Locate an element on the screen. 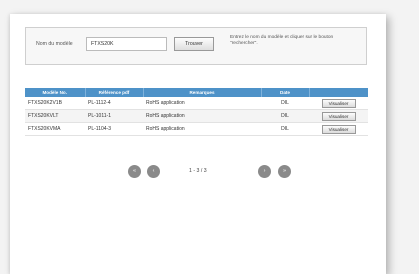 The height and width of the screenshot is (274, 419). reference-cell: PL-1104-3 is located at coordinates (114, 129).